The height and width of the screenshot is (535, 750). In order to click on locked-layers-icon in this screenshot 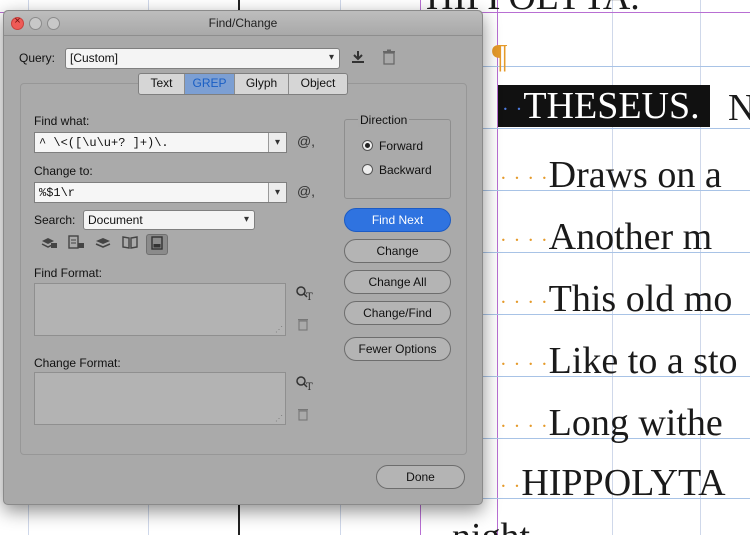, I will do `click(49, 243)`.